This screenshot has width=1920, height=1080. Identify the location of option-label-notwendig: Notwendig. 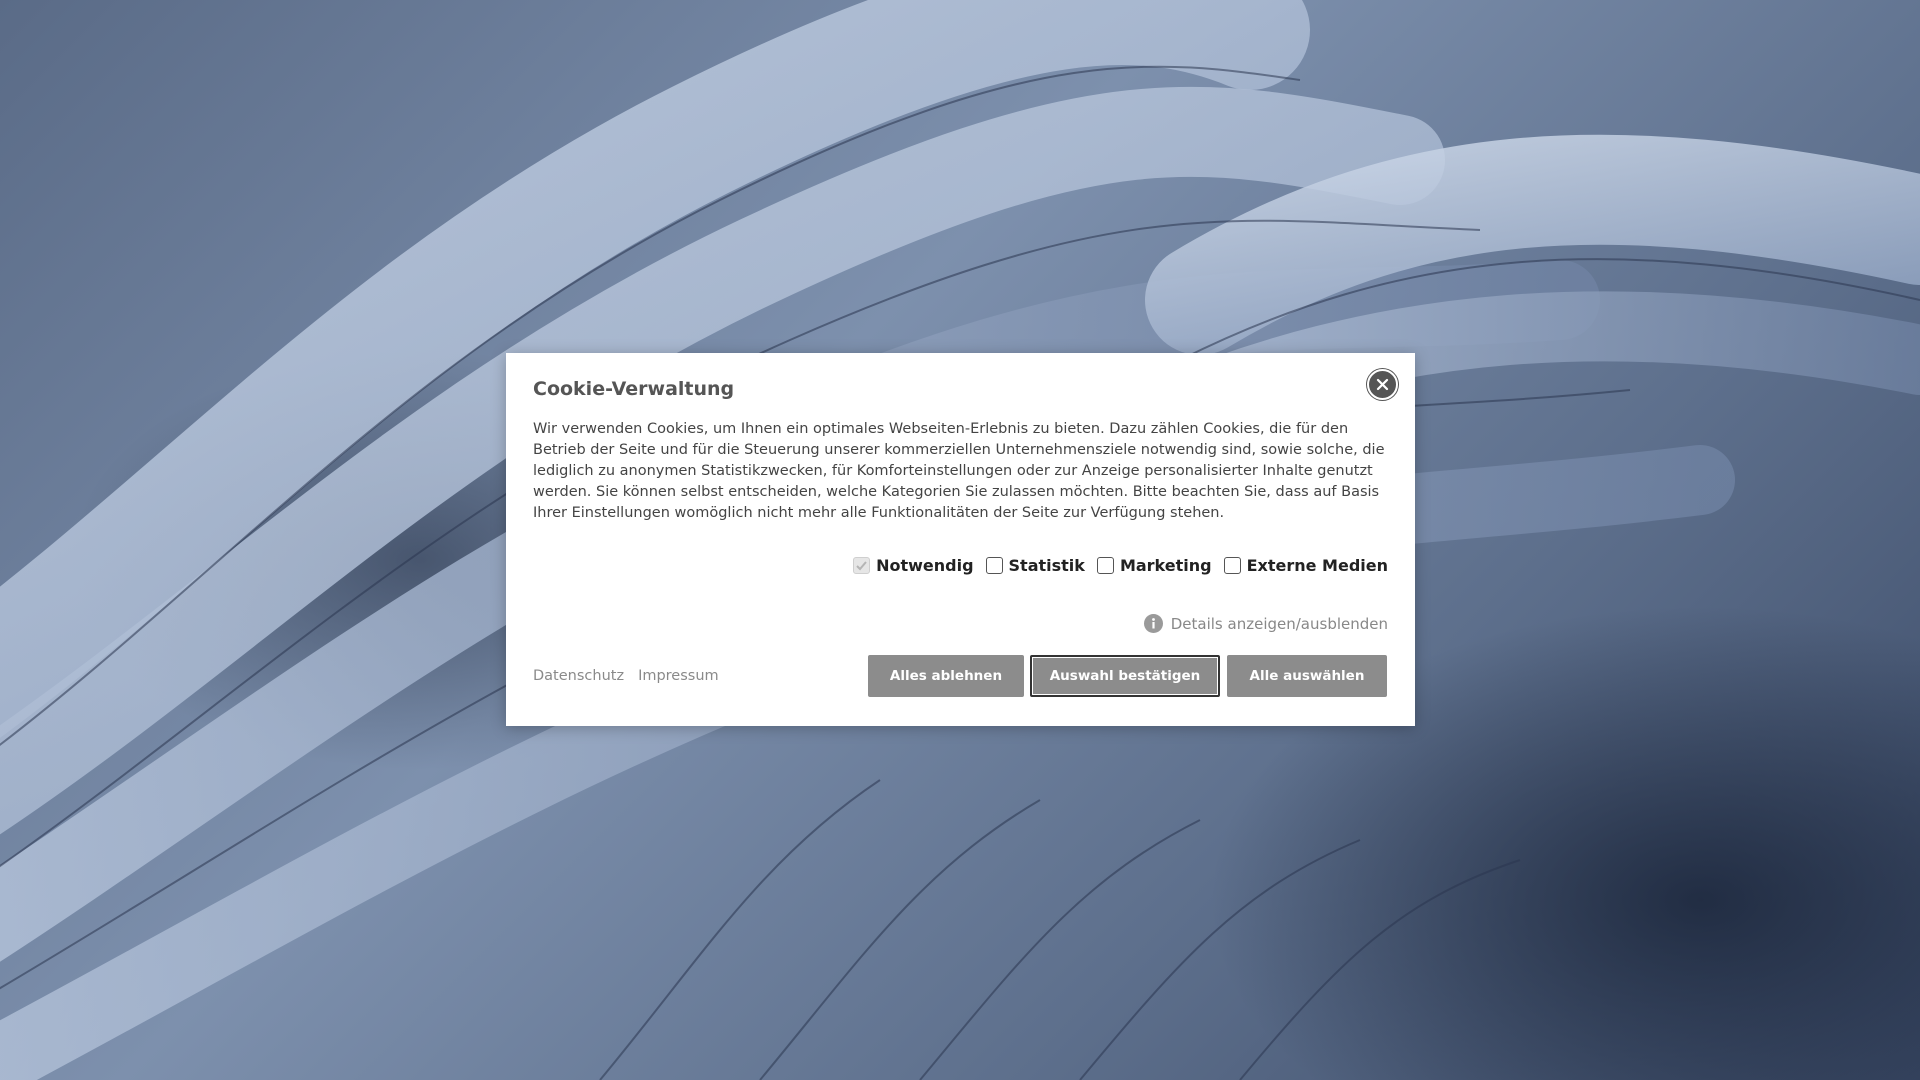
(925, 565).